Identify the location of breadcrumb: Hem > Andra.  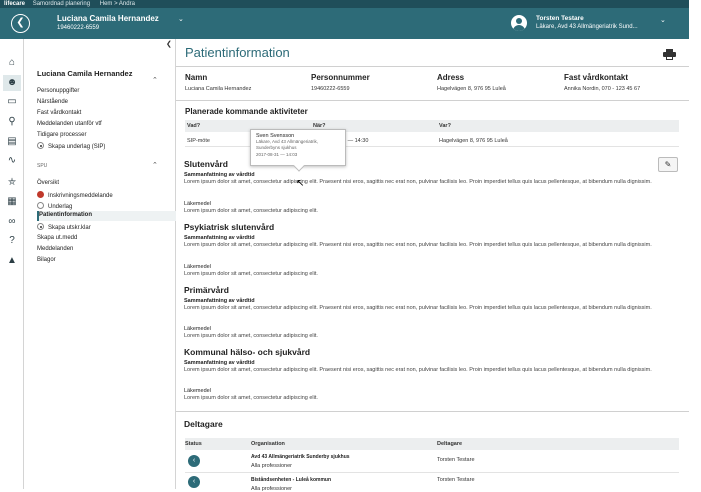
(117, 4).